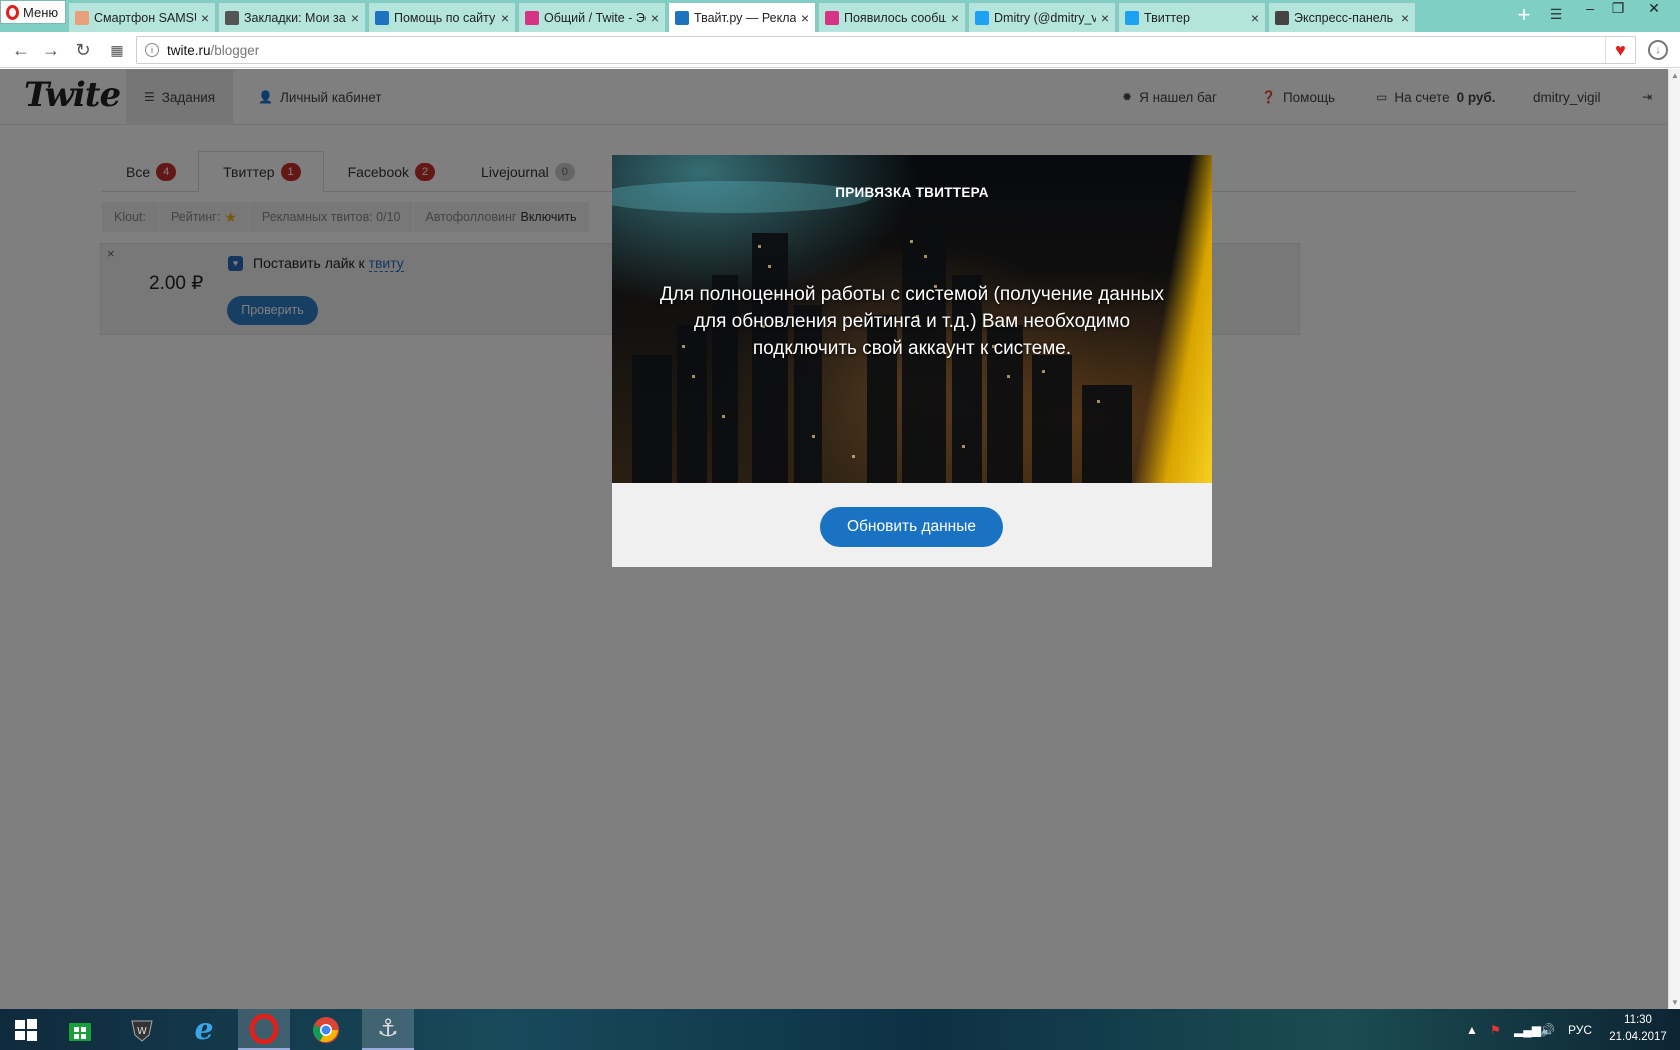 Image resolution: width=1680 pixels, height=1050 pixels. I want to click on tab-title: Помощь по сайту, so click(445, 17).